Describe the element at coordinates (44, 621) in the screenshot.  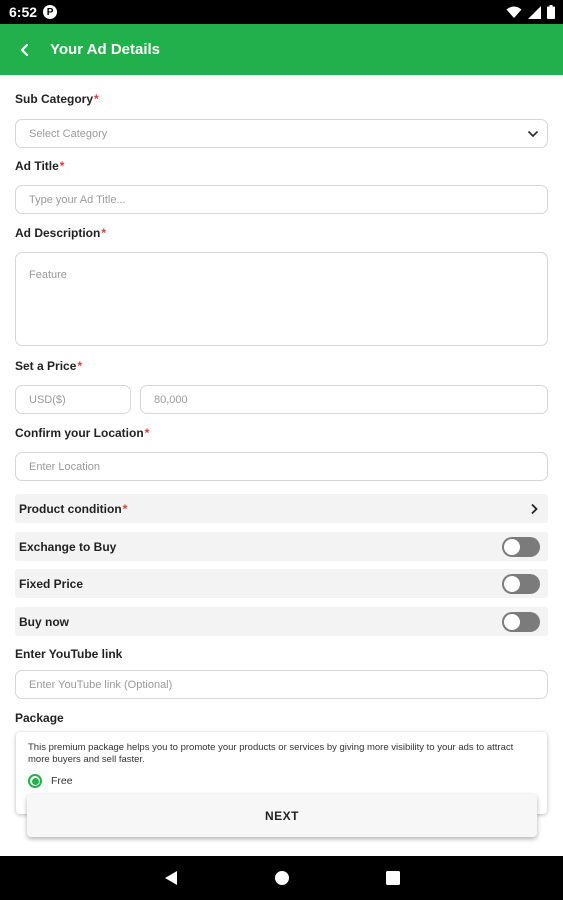
I see `buy-now-label: Buy now` at that location.